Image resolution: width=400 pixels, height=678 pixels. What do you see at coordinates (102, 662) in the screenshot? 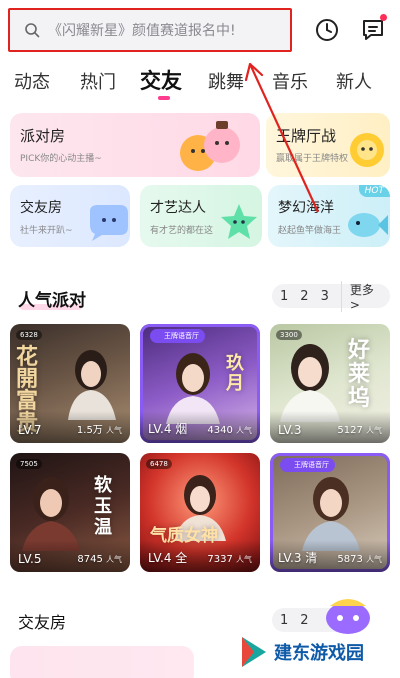
I see `friend-room-card-preview` at bounding box center [102, 662].